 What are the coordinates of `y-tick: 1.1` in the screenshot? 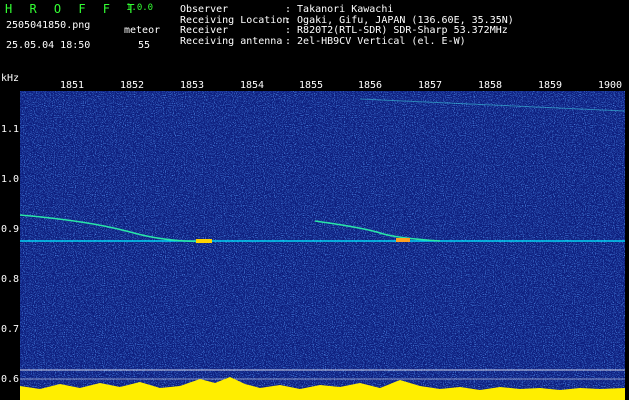 It's located at (10, 129).